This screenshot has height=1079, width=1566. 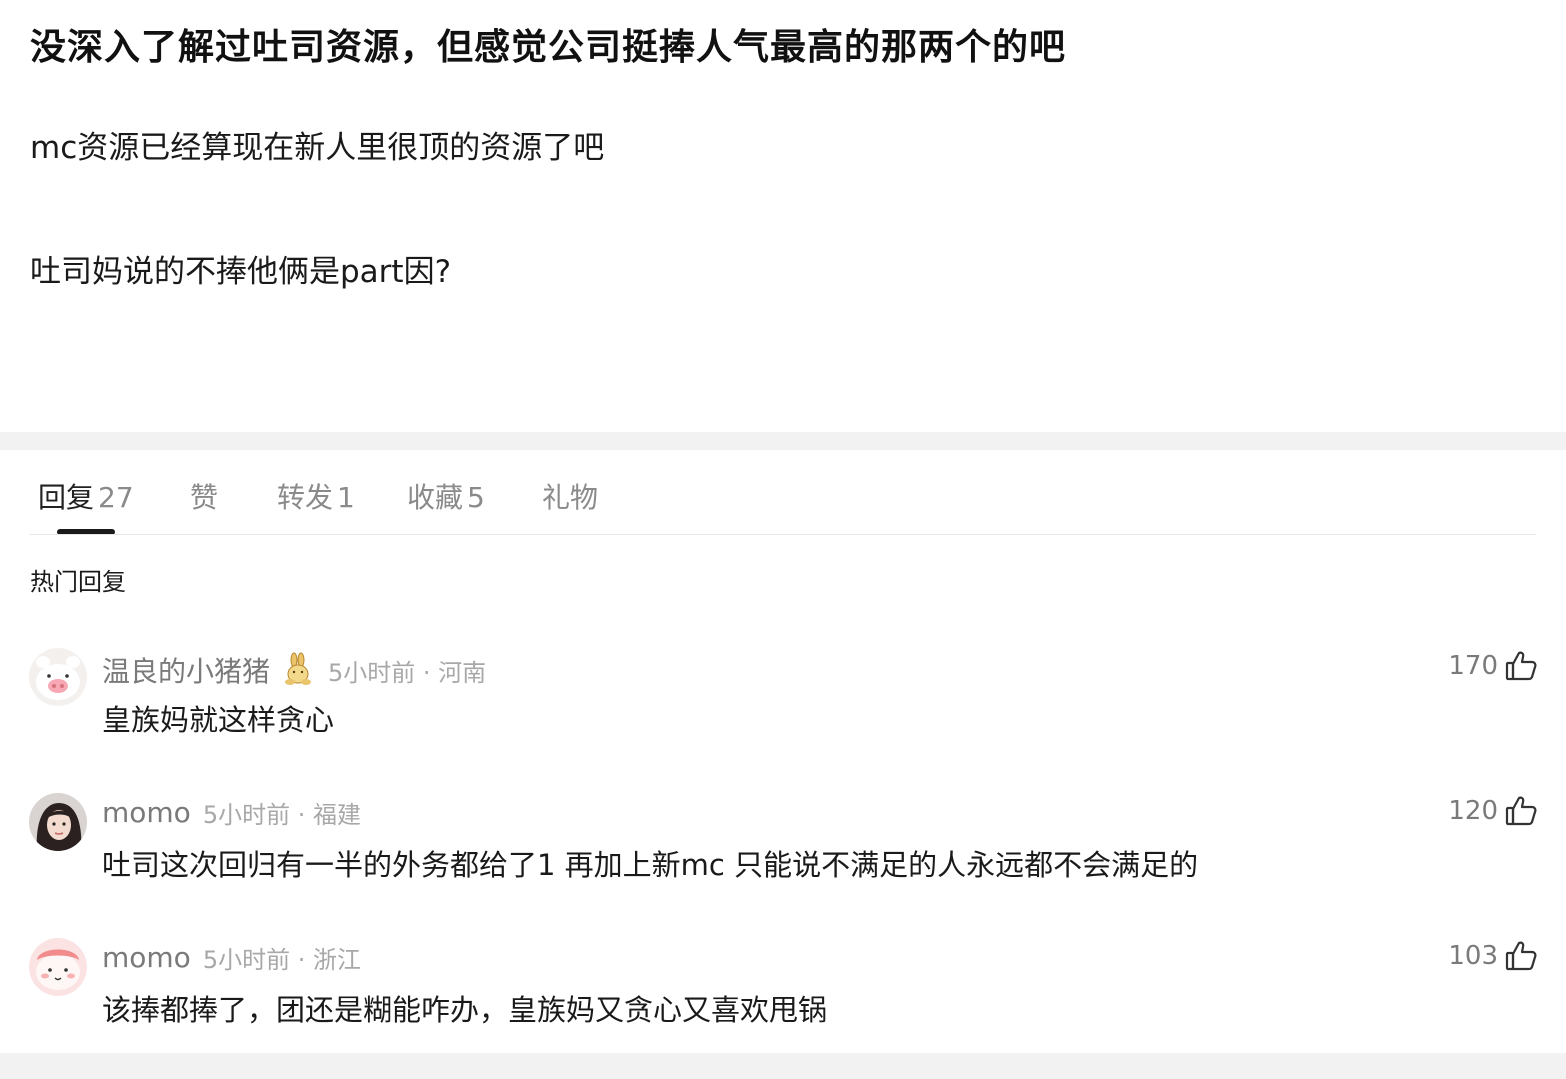 I want to click on tab-likes: 赞, so click(x=204, y=496).